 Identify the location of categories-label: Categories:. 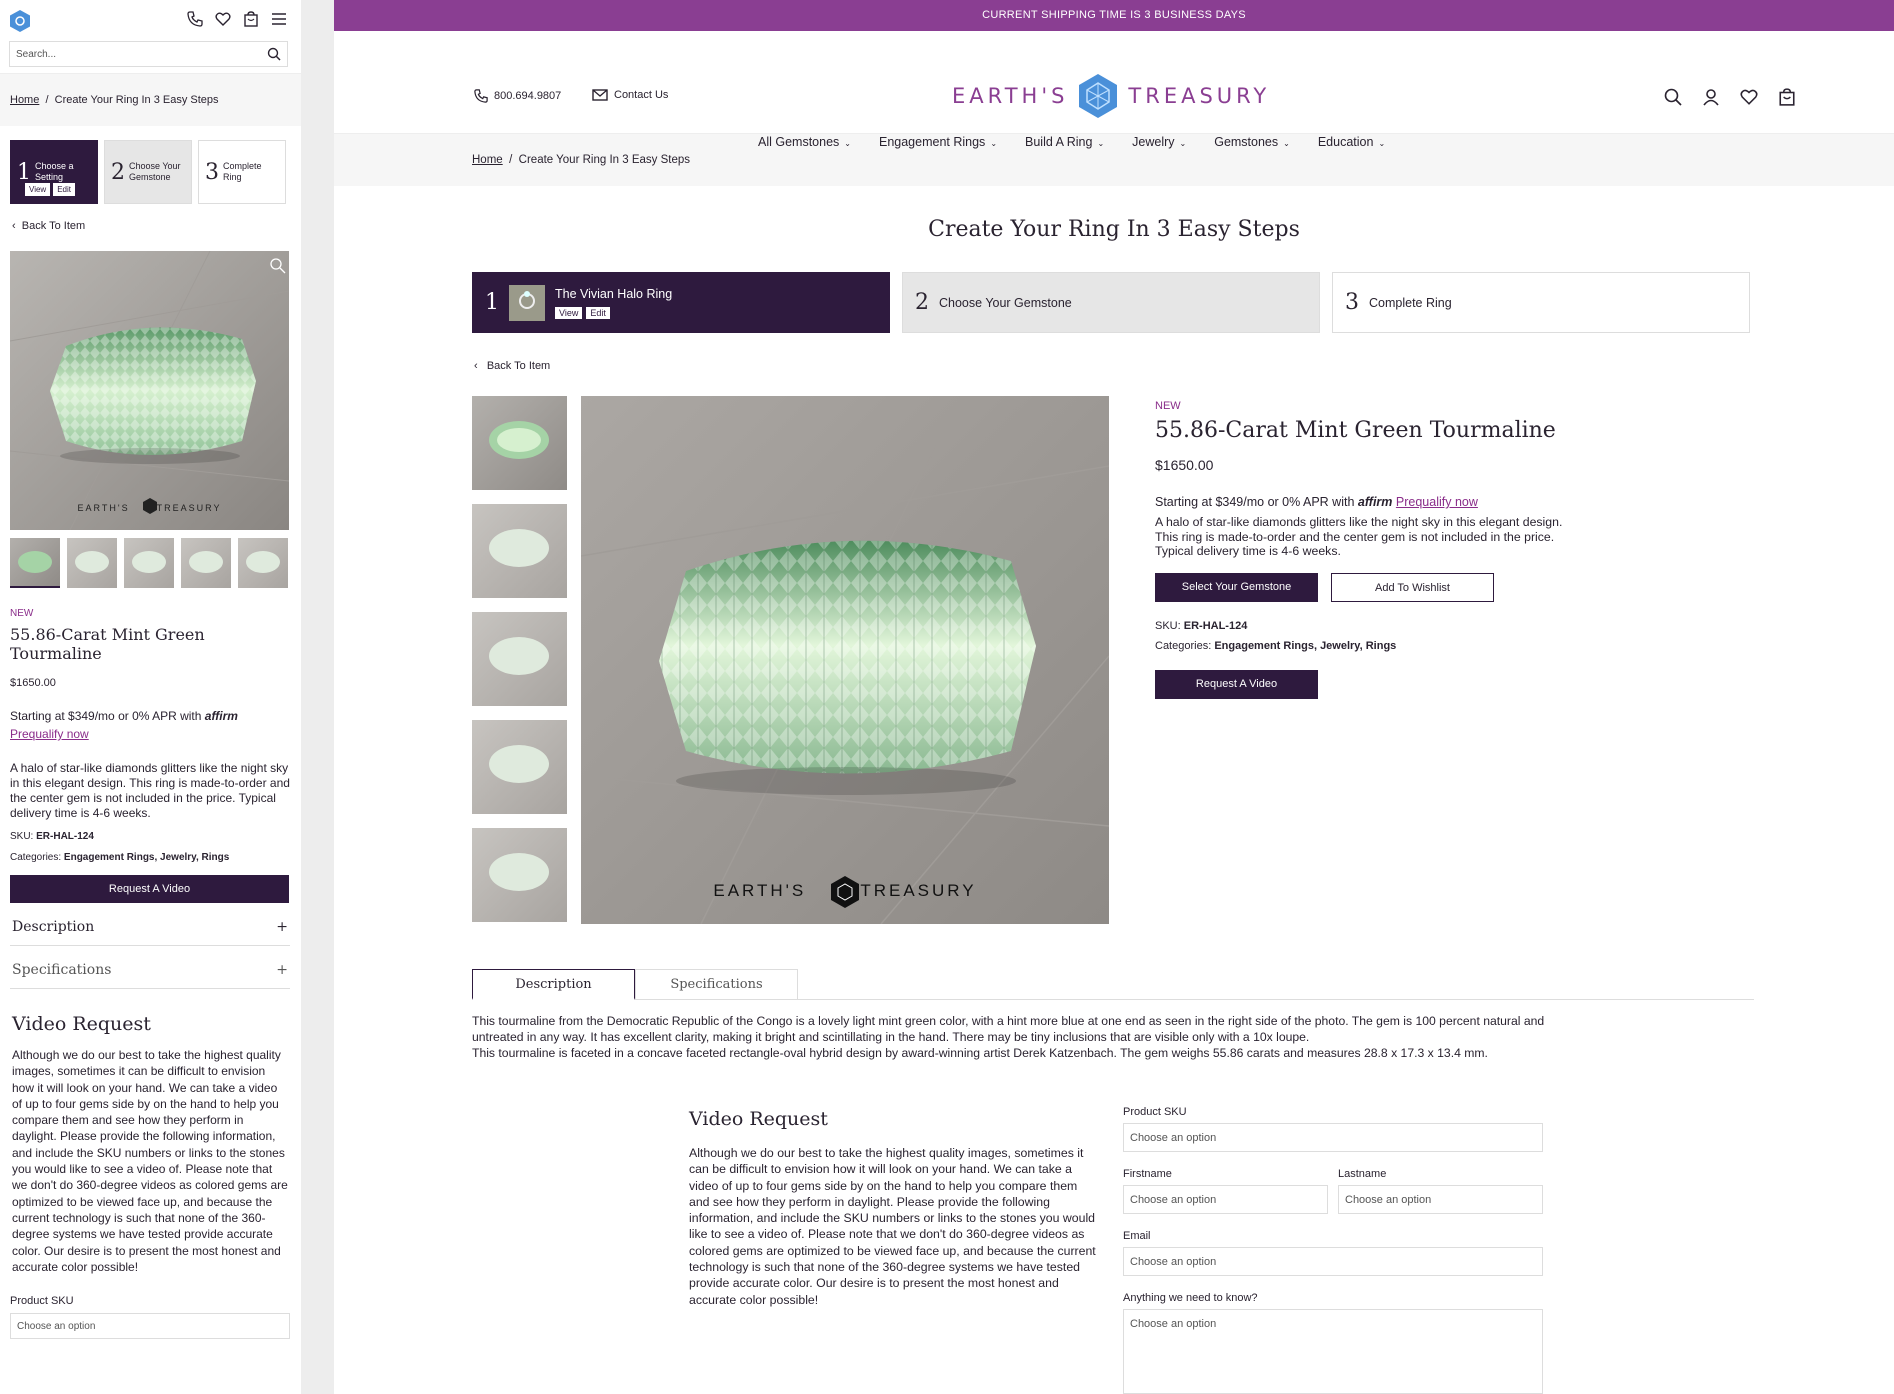
(36, 857).